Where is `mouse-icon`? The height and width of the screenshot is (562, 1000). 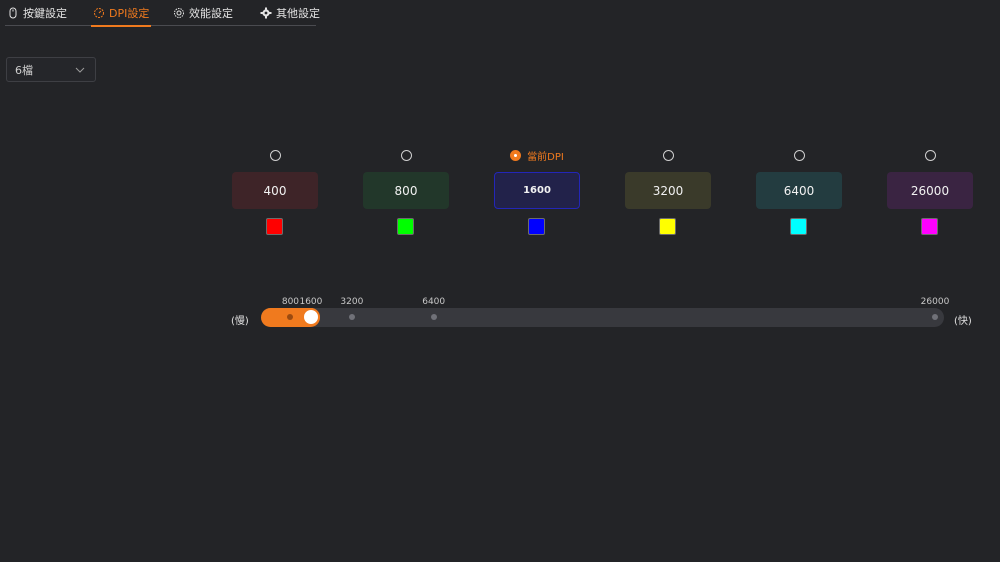 mouse-icon is located at coordinates (13, 13).